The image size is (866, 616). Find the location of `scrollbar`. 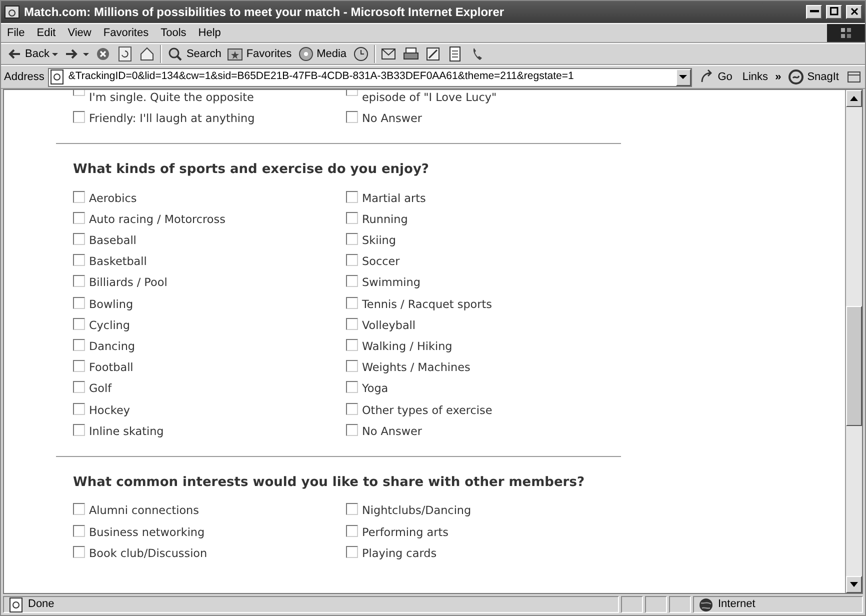

scrollbar is located at coordinates (853, 341).